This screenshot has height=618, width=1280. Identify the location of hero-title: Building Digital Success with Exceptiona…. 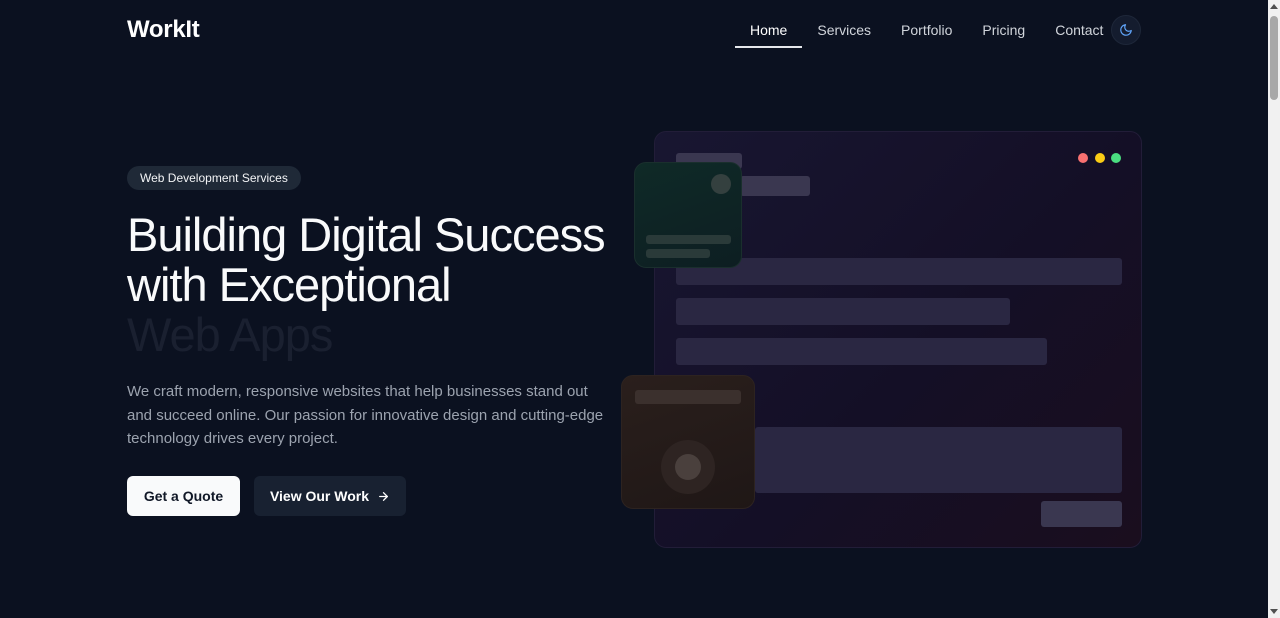
(372, 285).